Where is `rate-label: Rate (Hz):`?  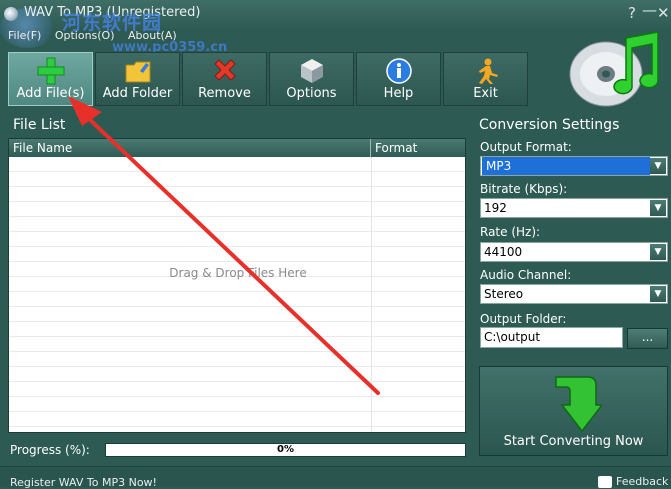 rate-label: Rate (Hz): is located at coordinates (510, 232).